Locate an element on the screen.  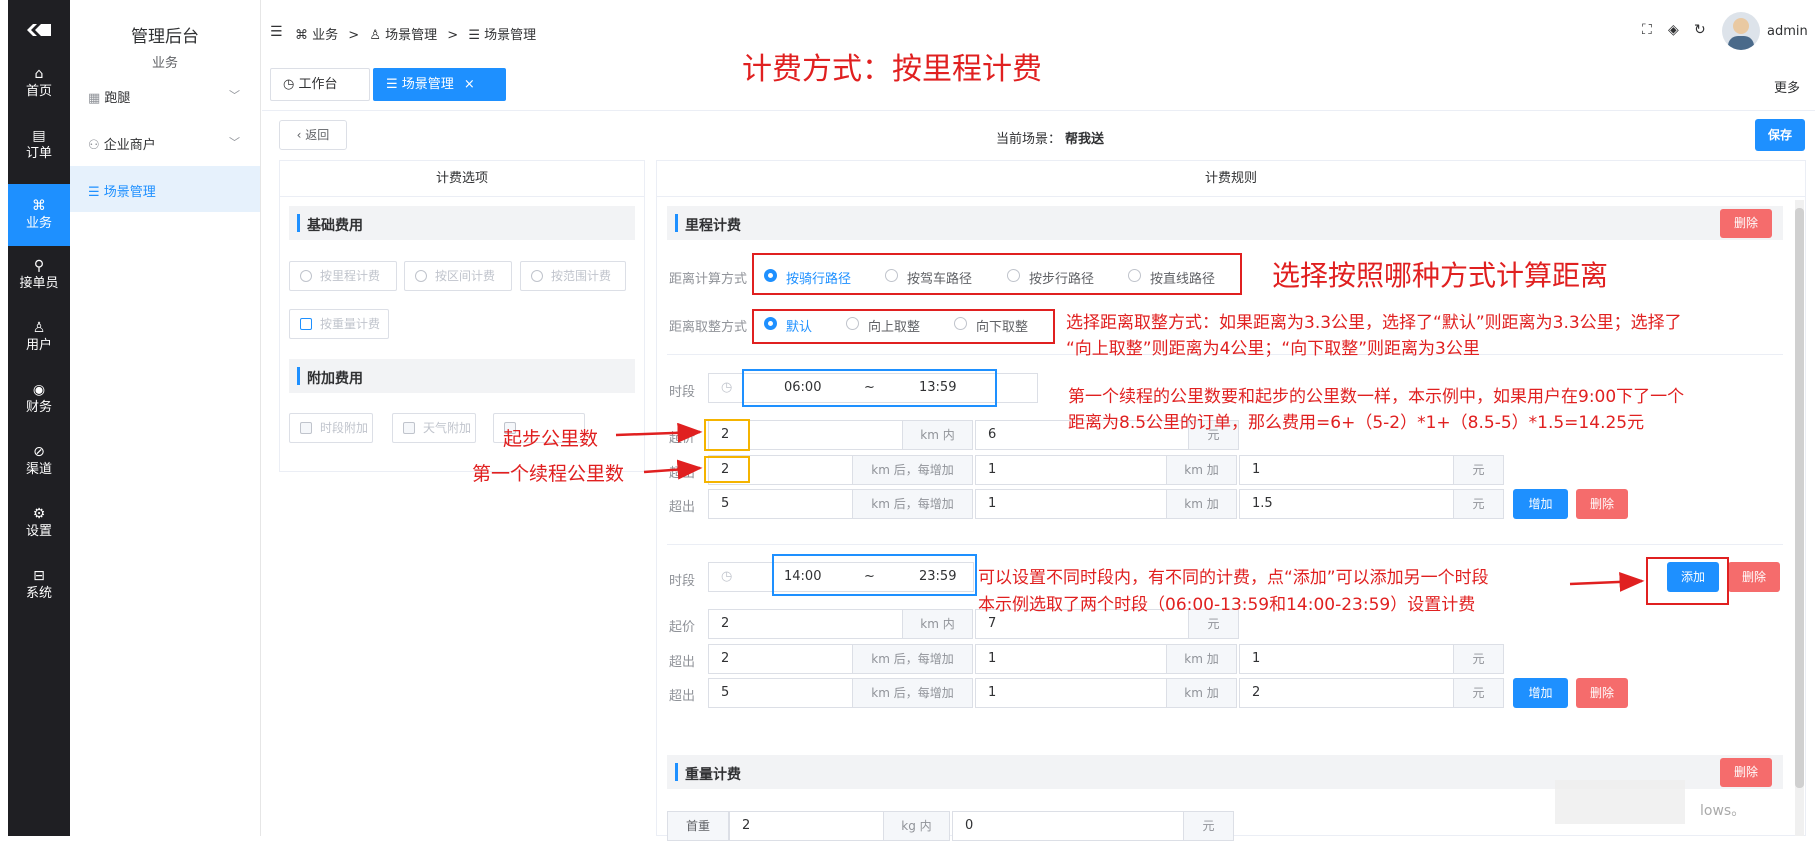
annotation-arrows is located at coordinates (1130, 507).